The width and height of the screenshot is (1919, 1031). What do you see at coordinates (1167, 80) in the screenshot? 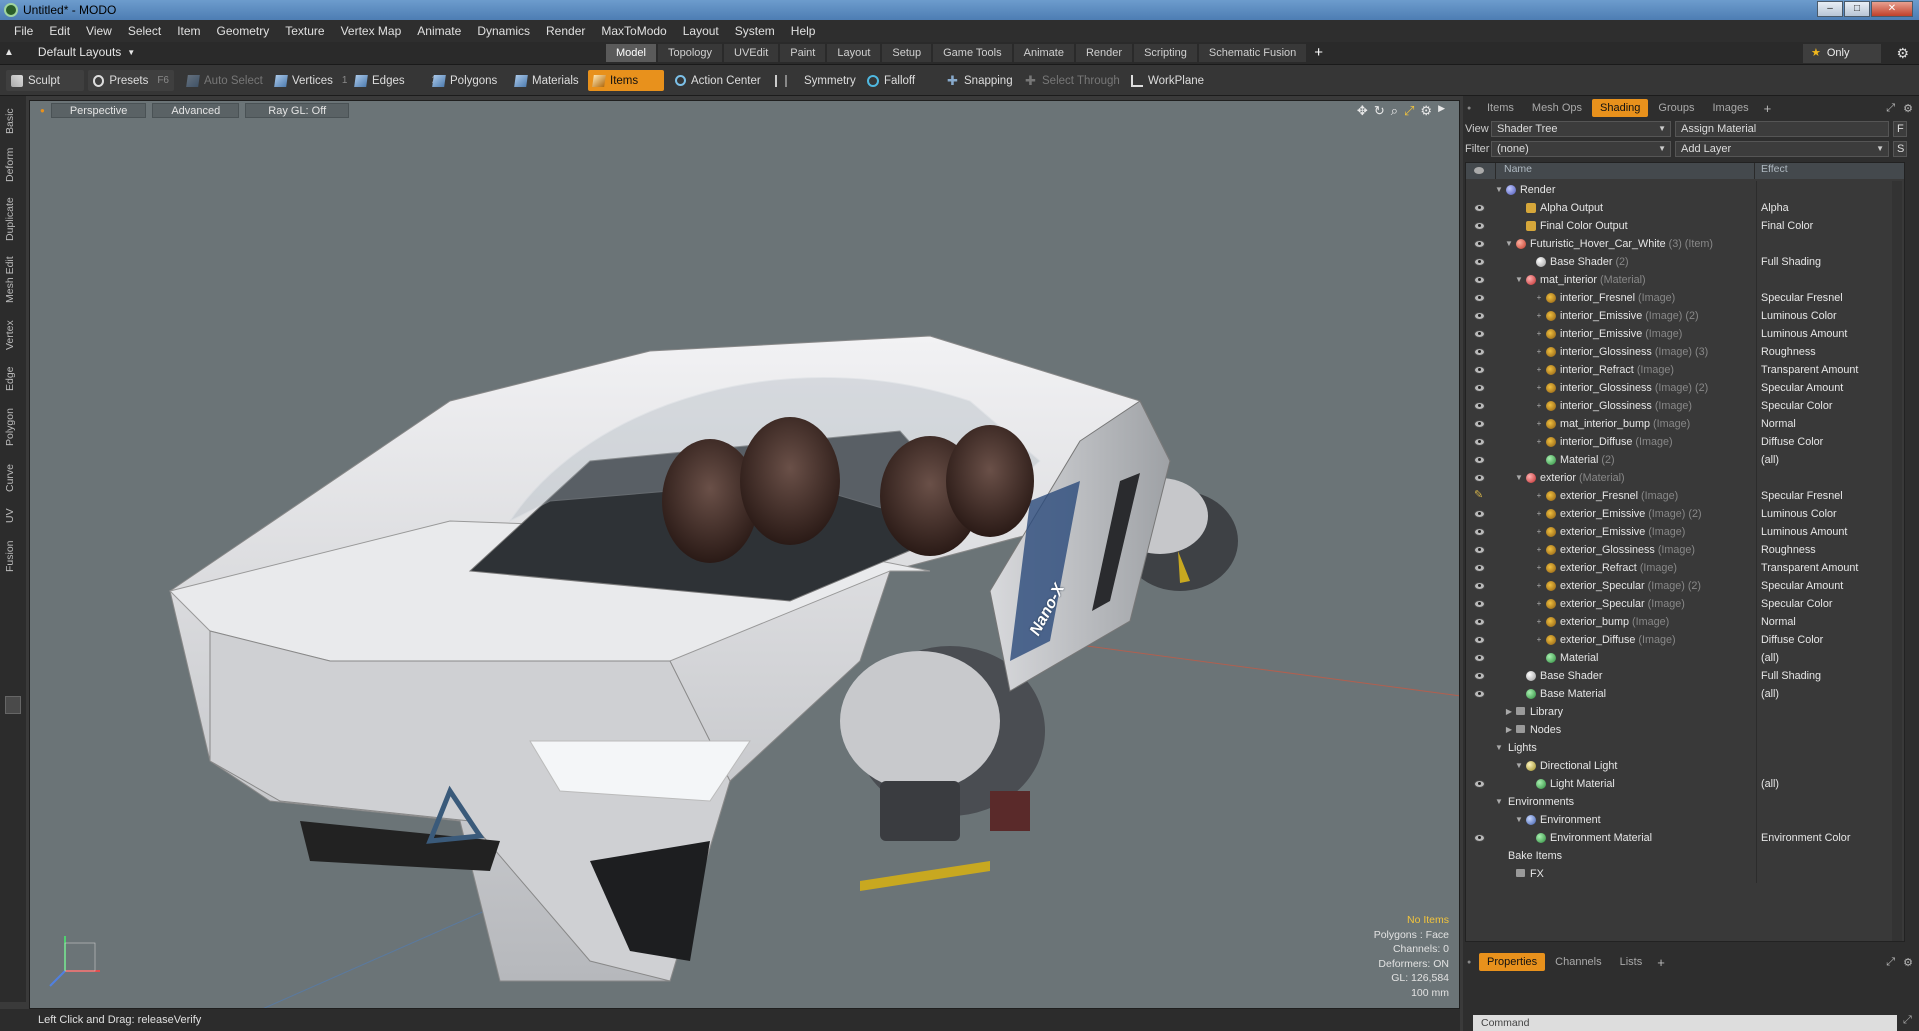
I see `workplane-button: WorkPlane` at bounding box center [1167, 80].